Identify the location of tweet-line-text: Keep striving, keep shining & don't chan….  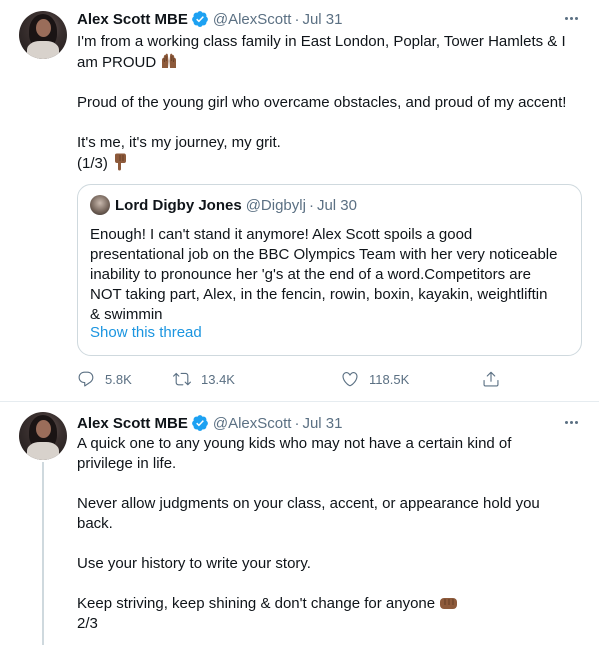
(256, 603).